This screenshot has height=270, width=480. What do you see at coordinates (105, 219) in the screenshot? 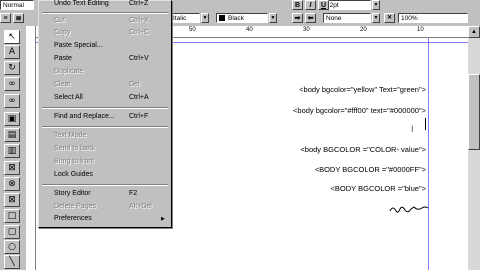
I see `menu-item-preferences: Preferences ▶` at bounding box center [105, 219].